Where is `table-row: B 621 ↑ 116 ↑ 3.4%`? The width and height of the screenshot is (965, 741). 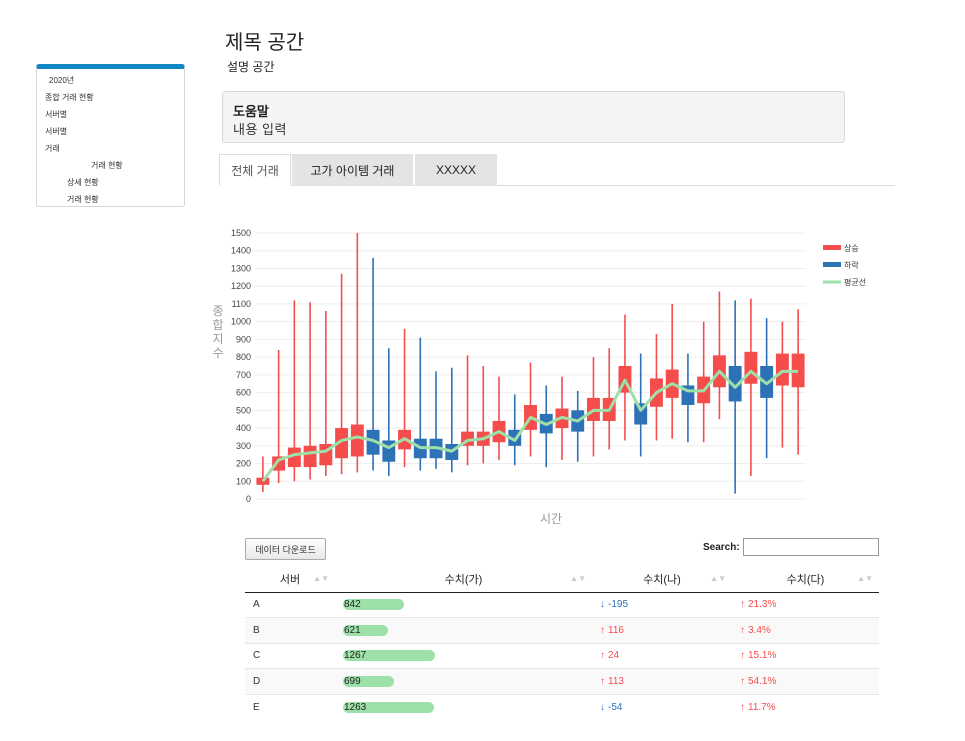
table-row: B 621 ↑ 116 ↑ 3.4% is located at coordinates (562, 630).